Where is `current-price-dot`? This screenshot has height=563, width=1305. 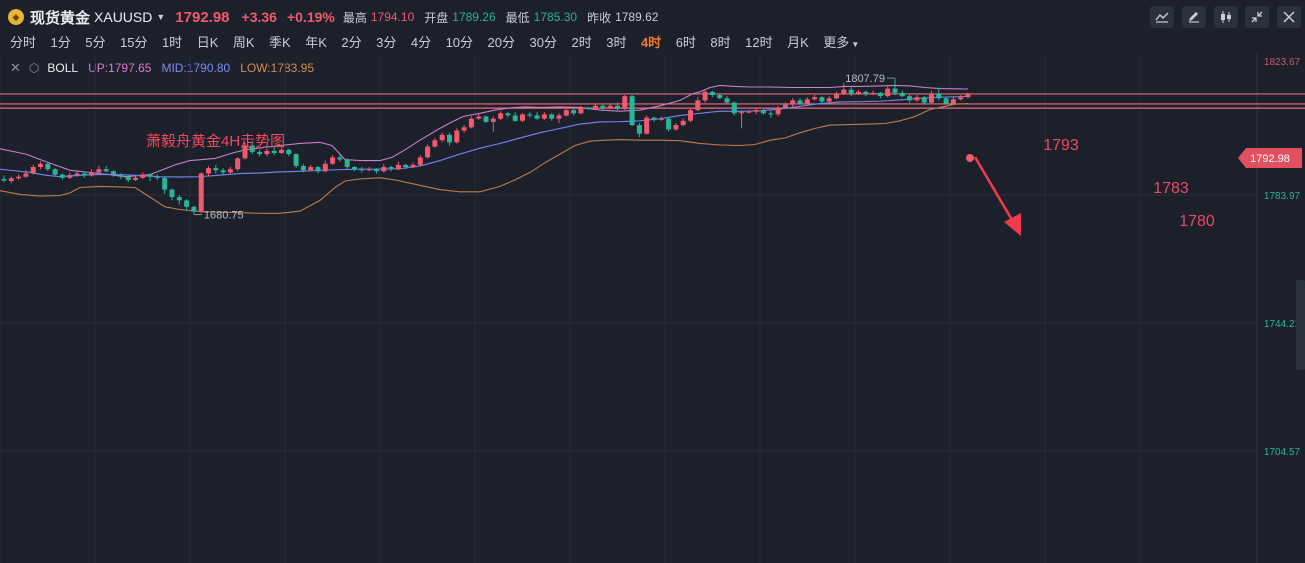
current-price-dot is located at coordinates (970, 158).